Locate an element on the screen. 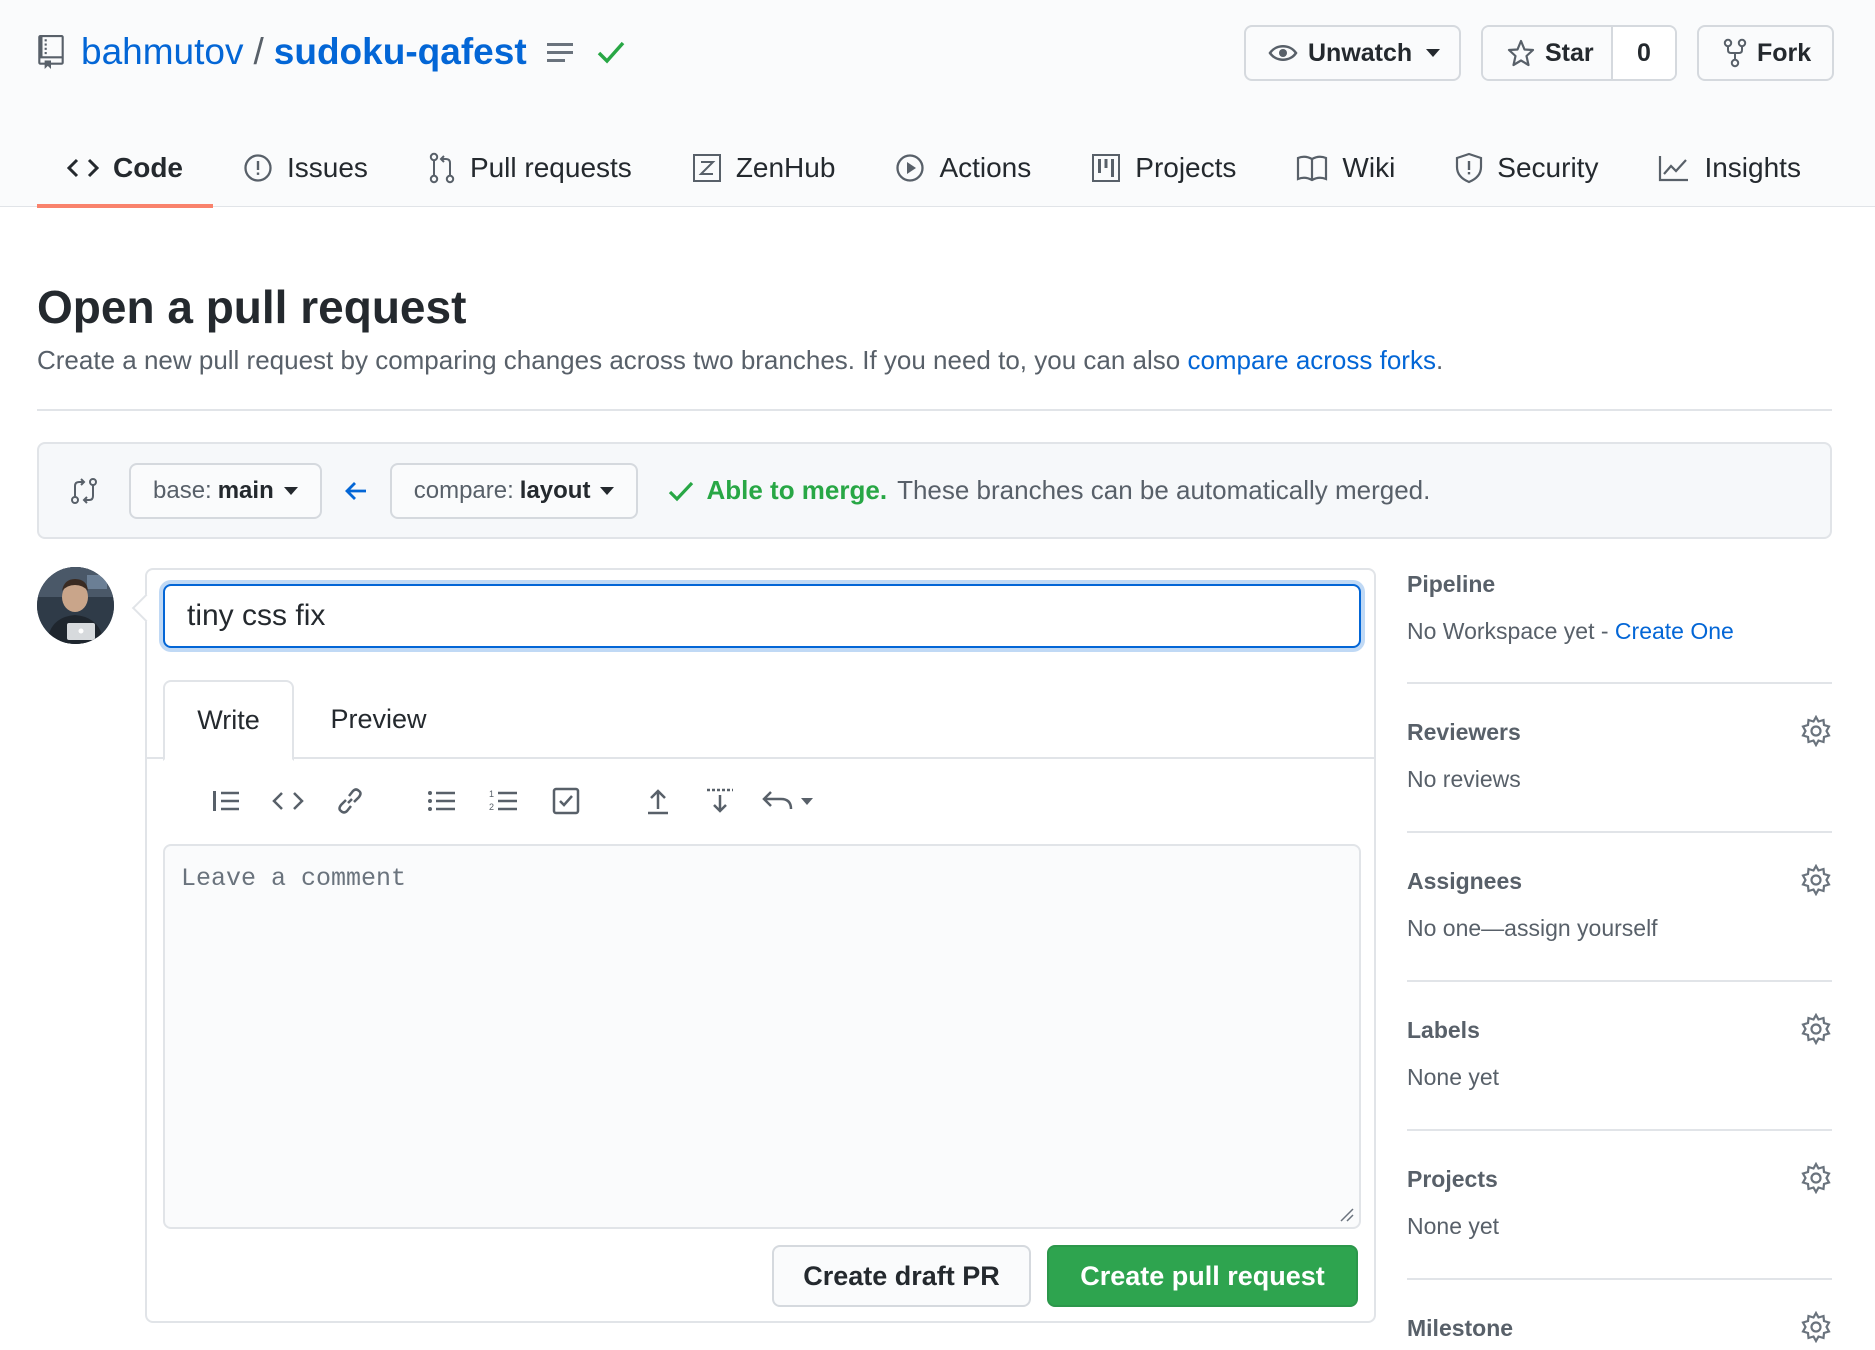  projects-value: None yet is located at coordinates (1453, 1226).